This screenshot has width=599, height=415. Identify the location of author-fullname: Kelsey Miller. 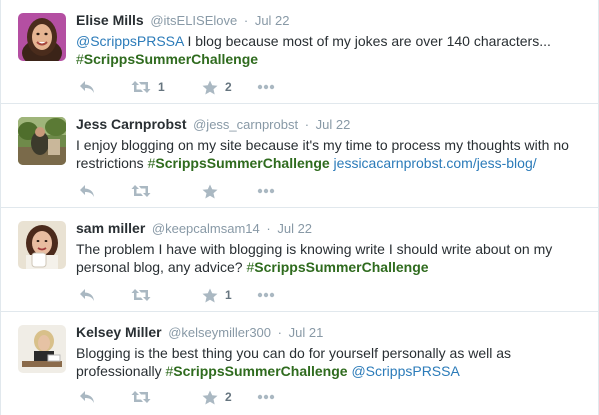
(119, 332).